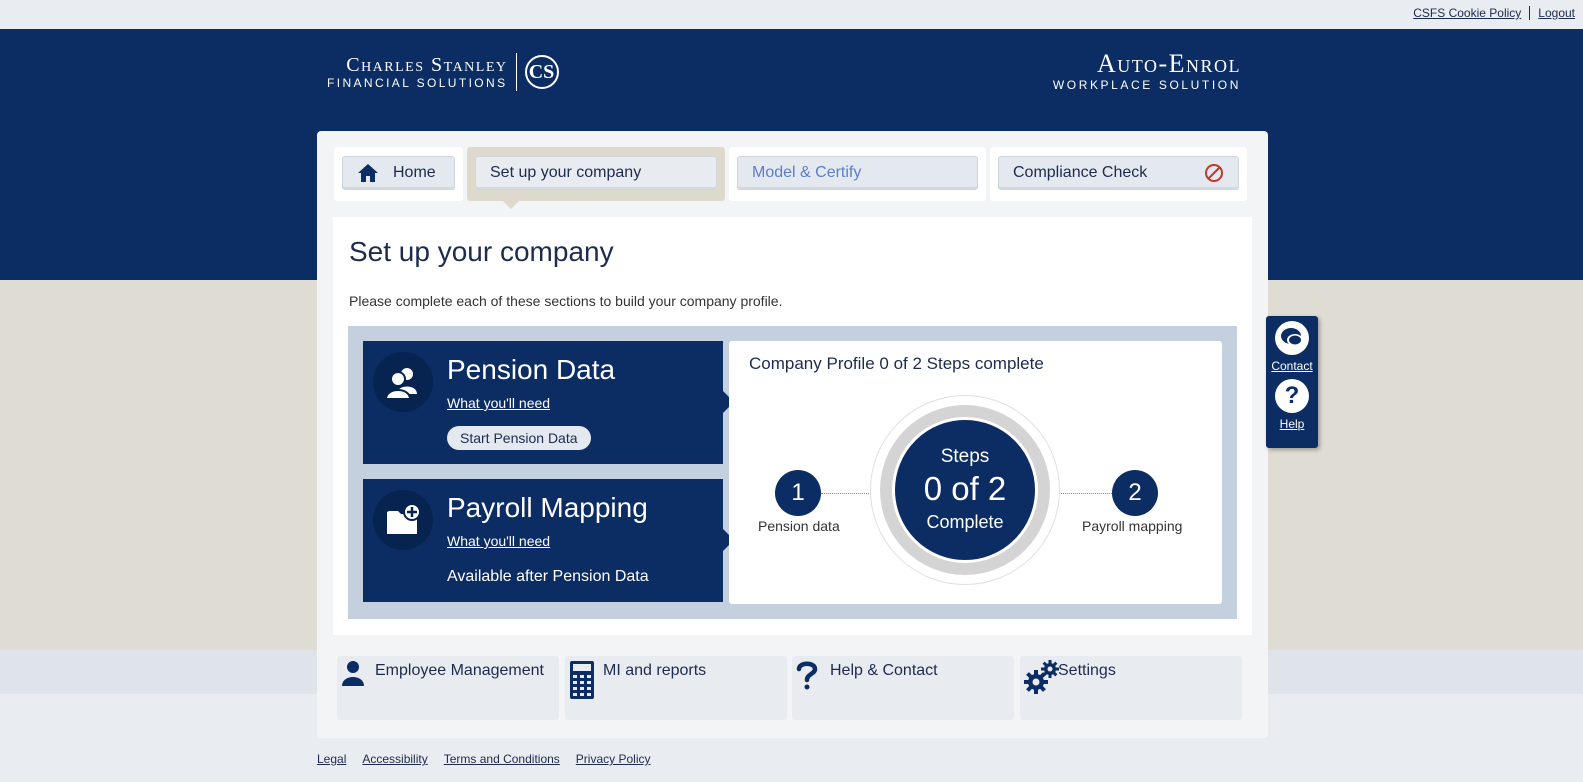 This screenshot has height=782, width=1583. I want to click on logo-line1: Charles Stanley, so click(427, 65).